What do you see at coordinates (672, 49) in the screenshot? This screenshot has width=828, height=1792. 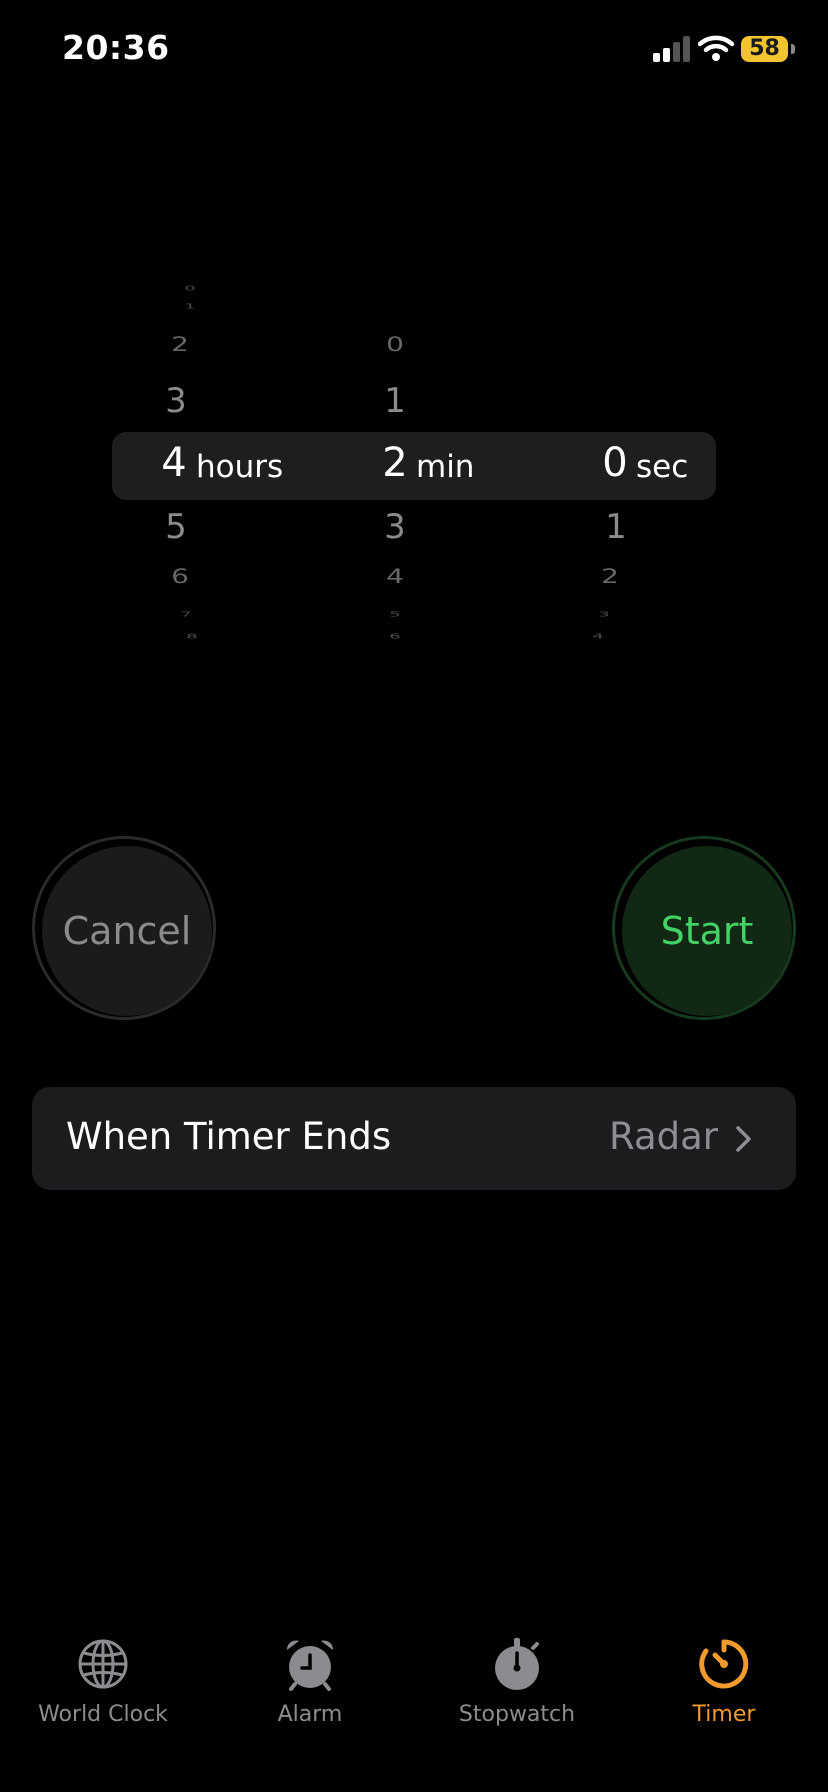 I see `cellular-signal-icon` at bounding box center [672, 49].